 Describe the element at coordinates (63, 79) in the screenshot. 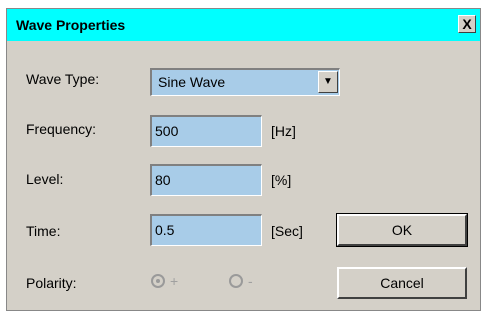

I see `wave-type-label: Wave Type:` at that location.